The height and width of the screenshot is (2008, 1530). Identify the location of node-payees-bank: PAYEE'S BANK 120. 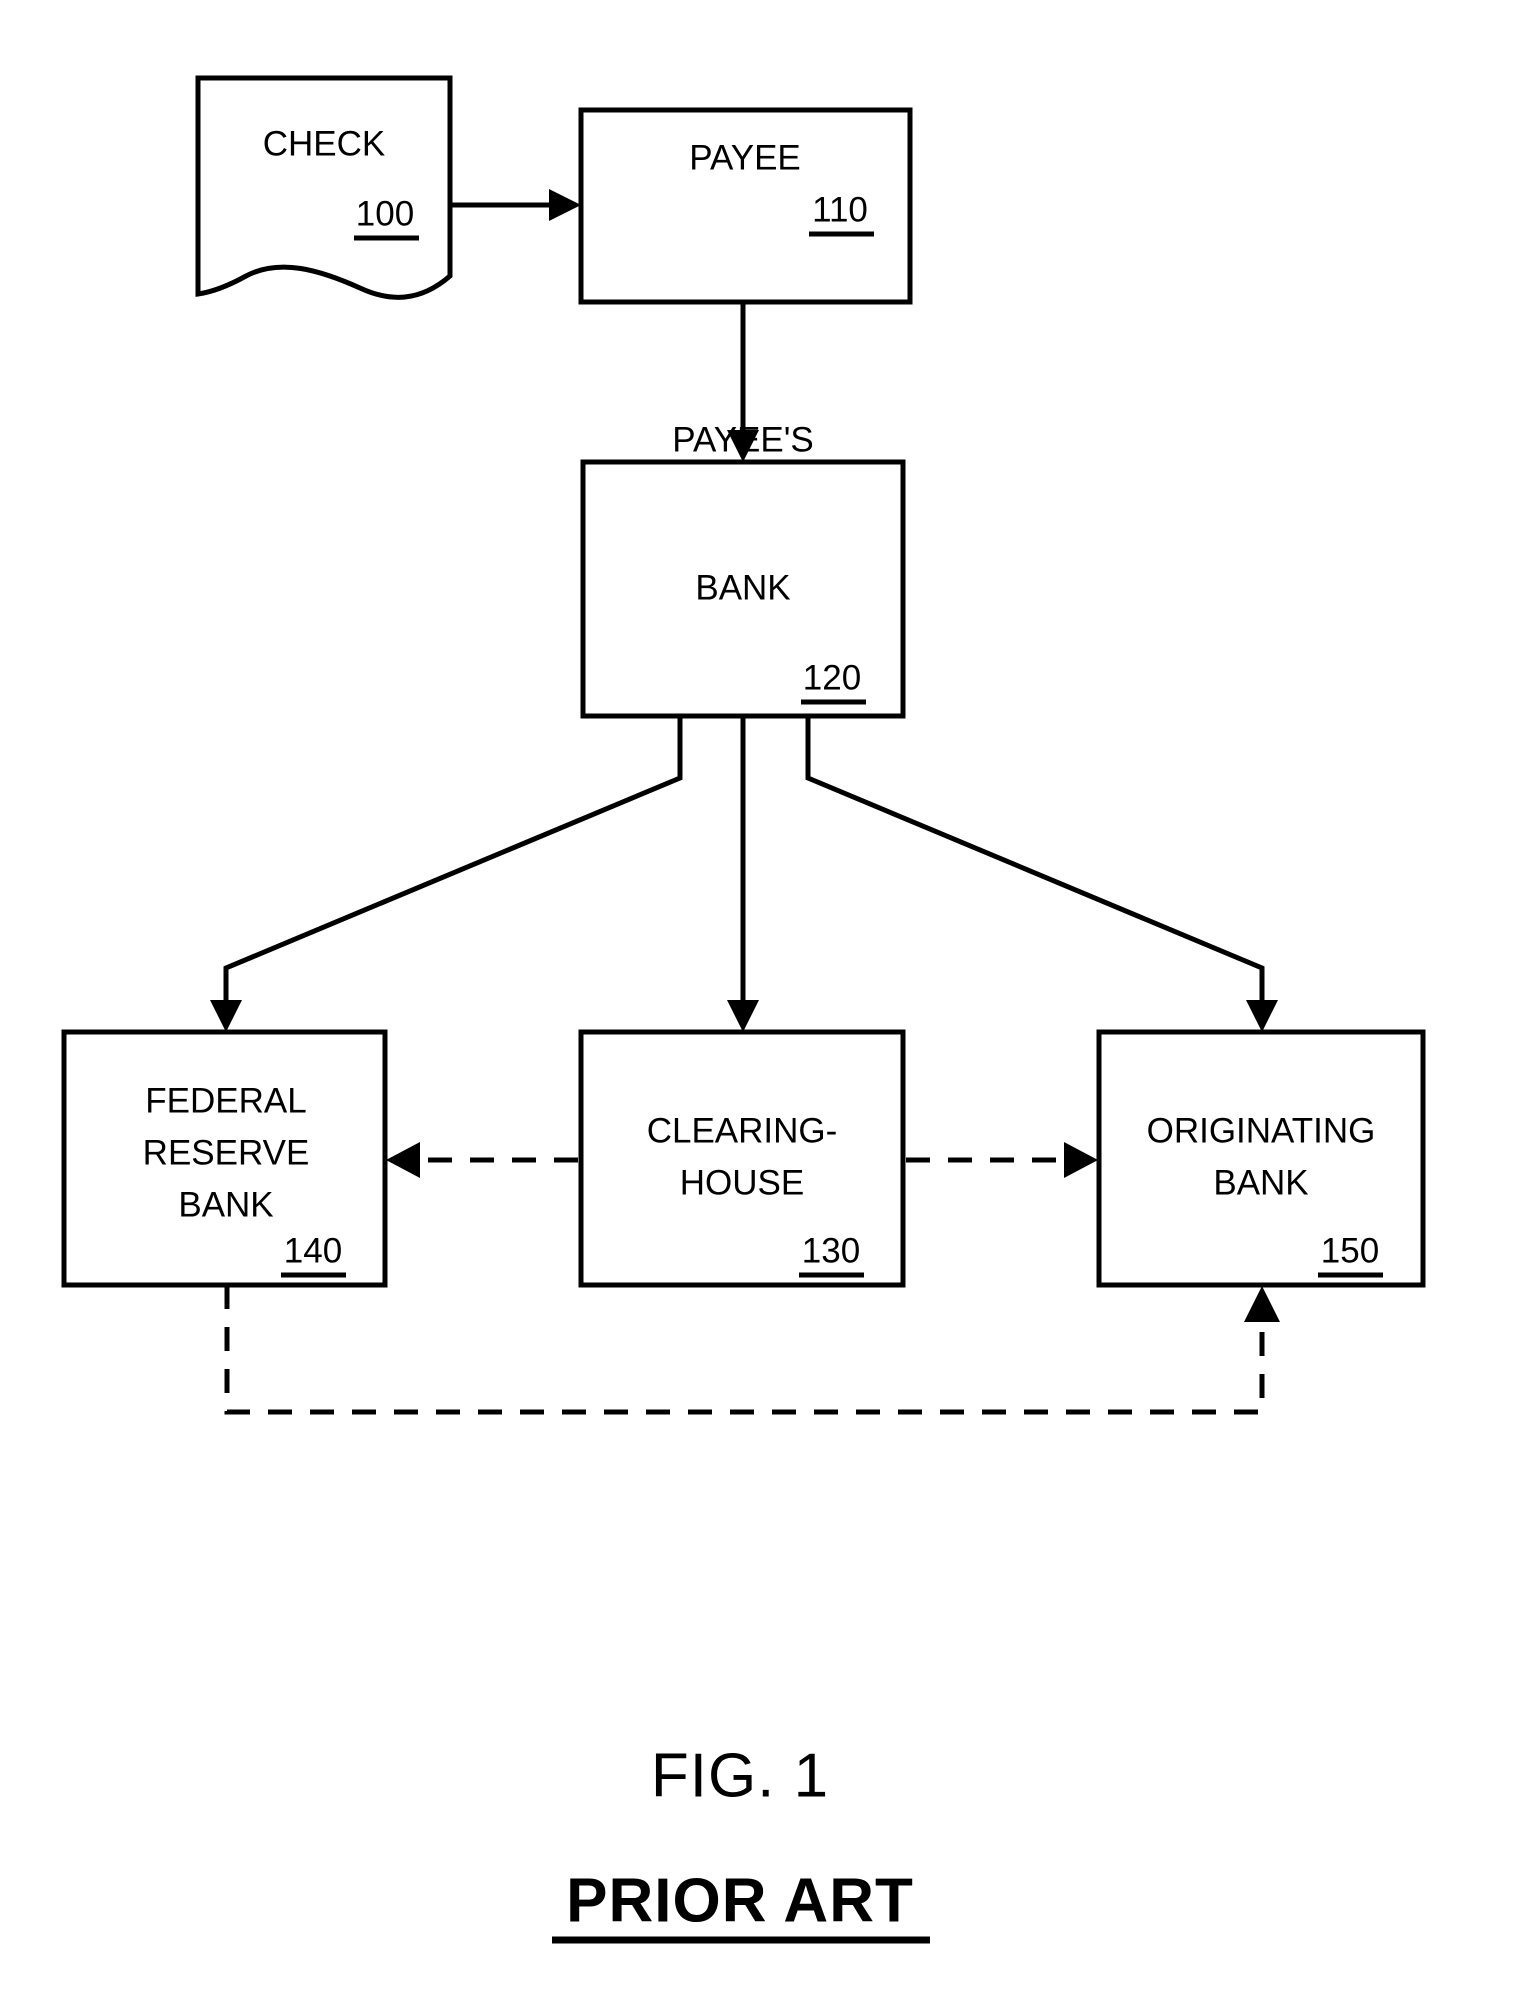
(743, 569).